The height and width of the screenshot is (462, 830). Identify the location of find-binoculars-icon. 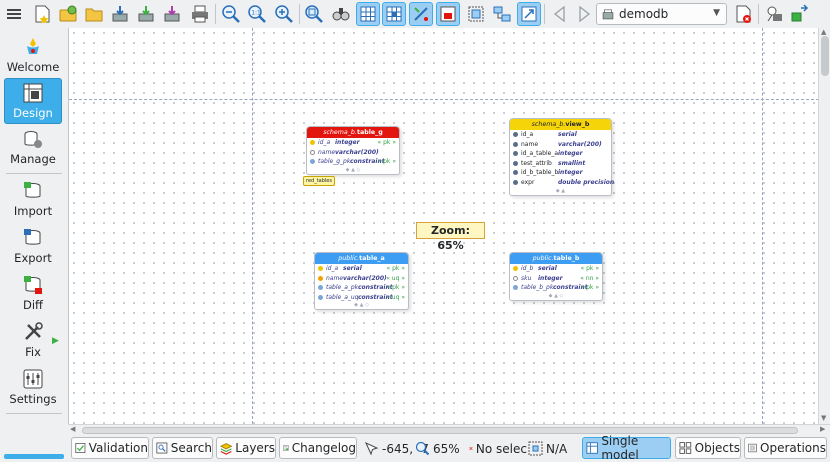
(341, 14).